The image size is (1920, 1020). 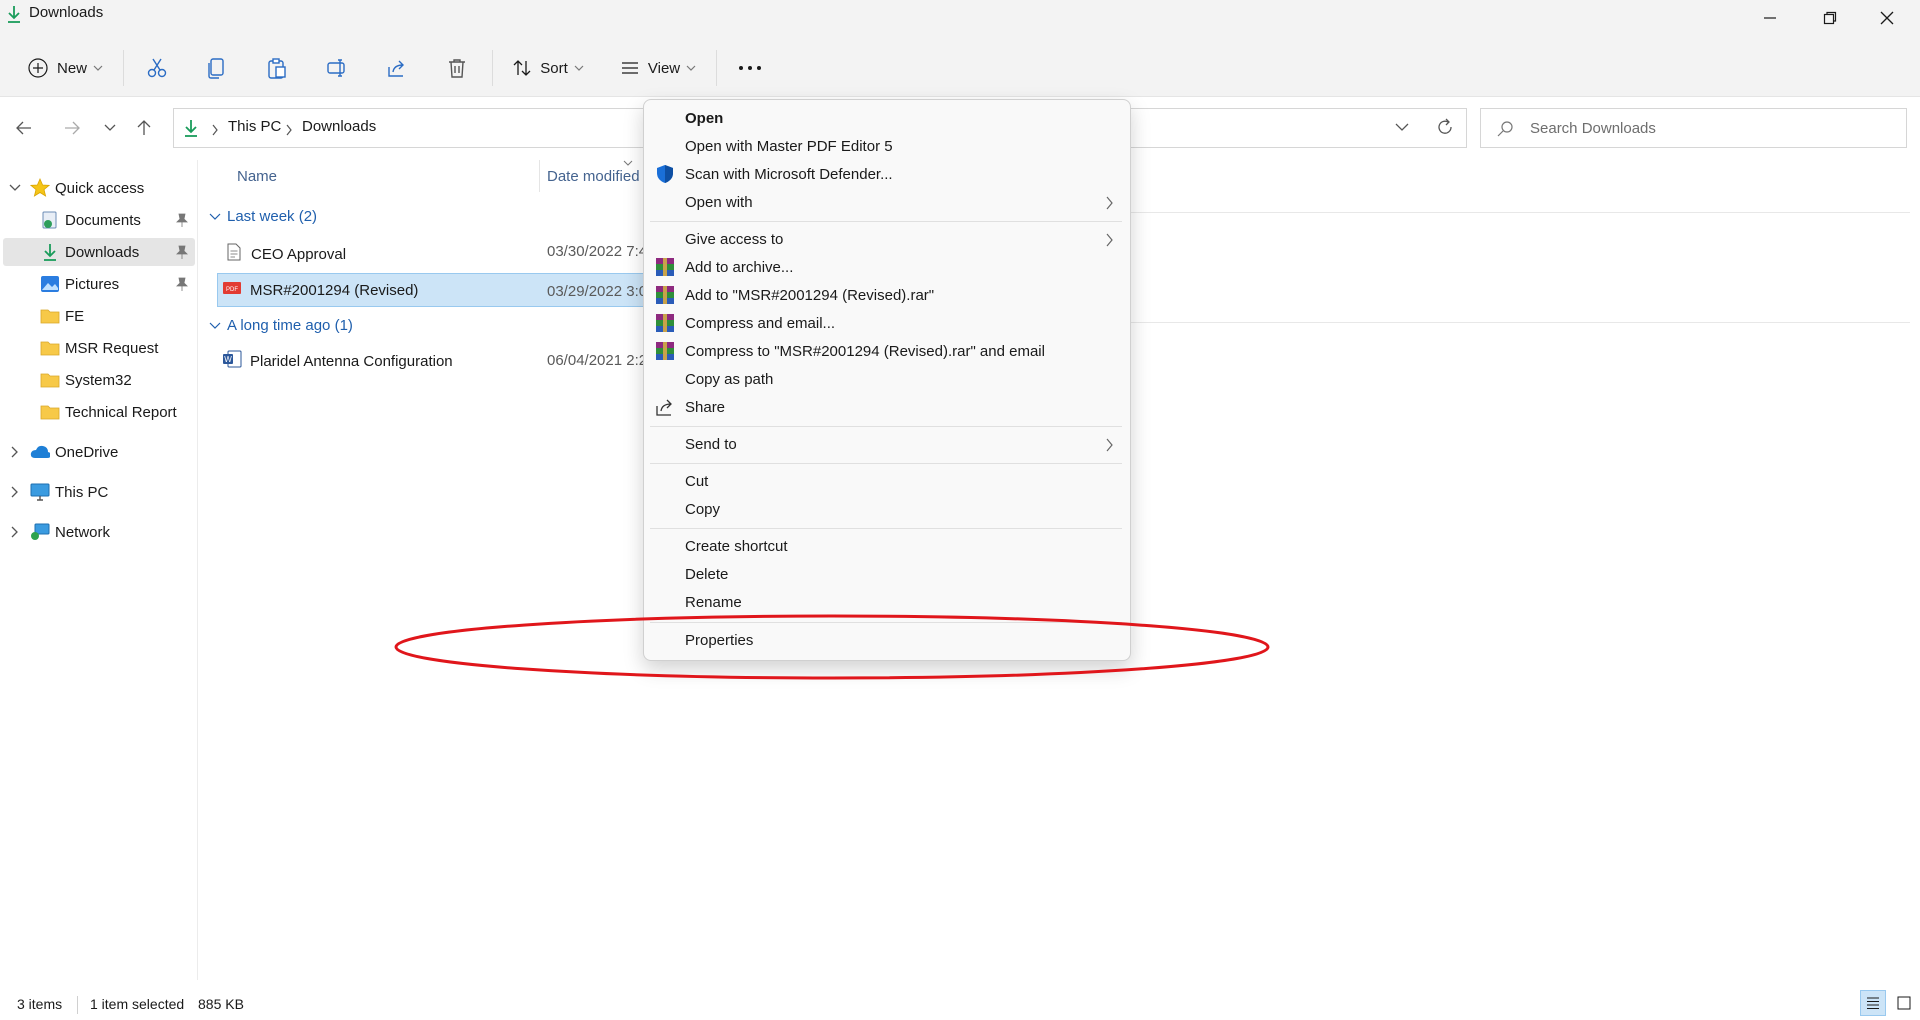 I want to click on view-button: View, so click(x=658, y=68).